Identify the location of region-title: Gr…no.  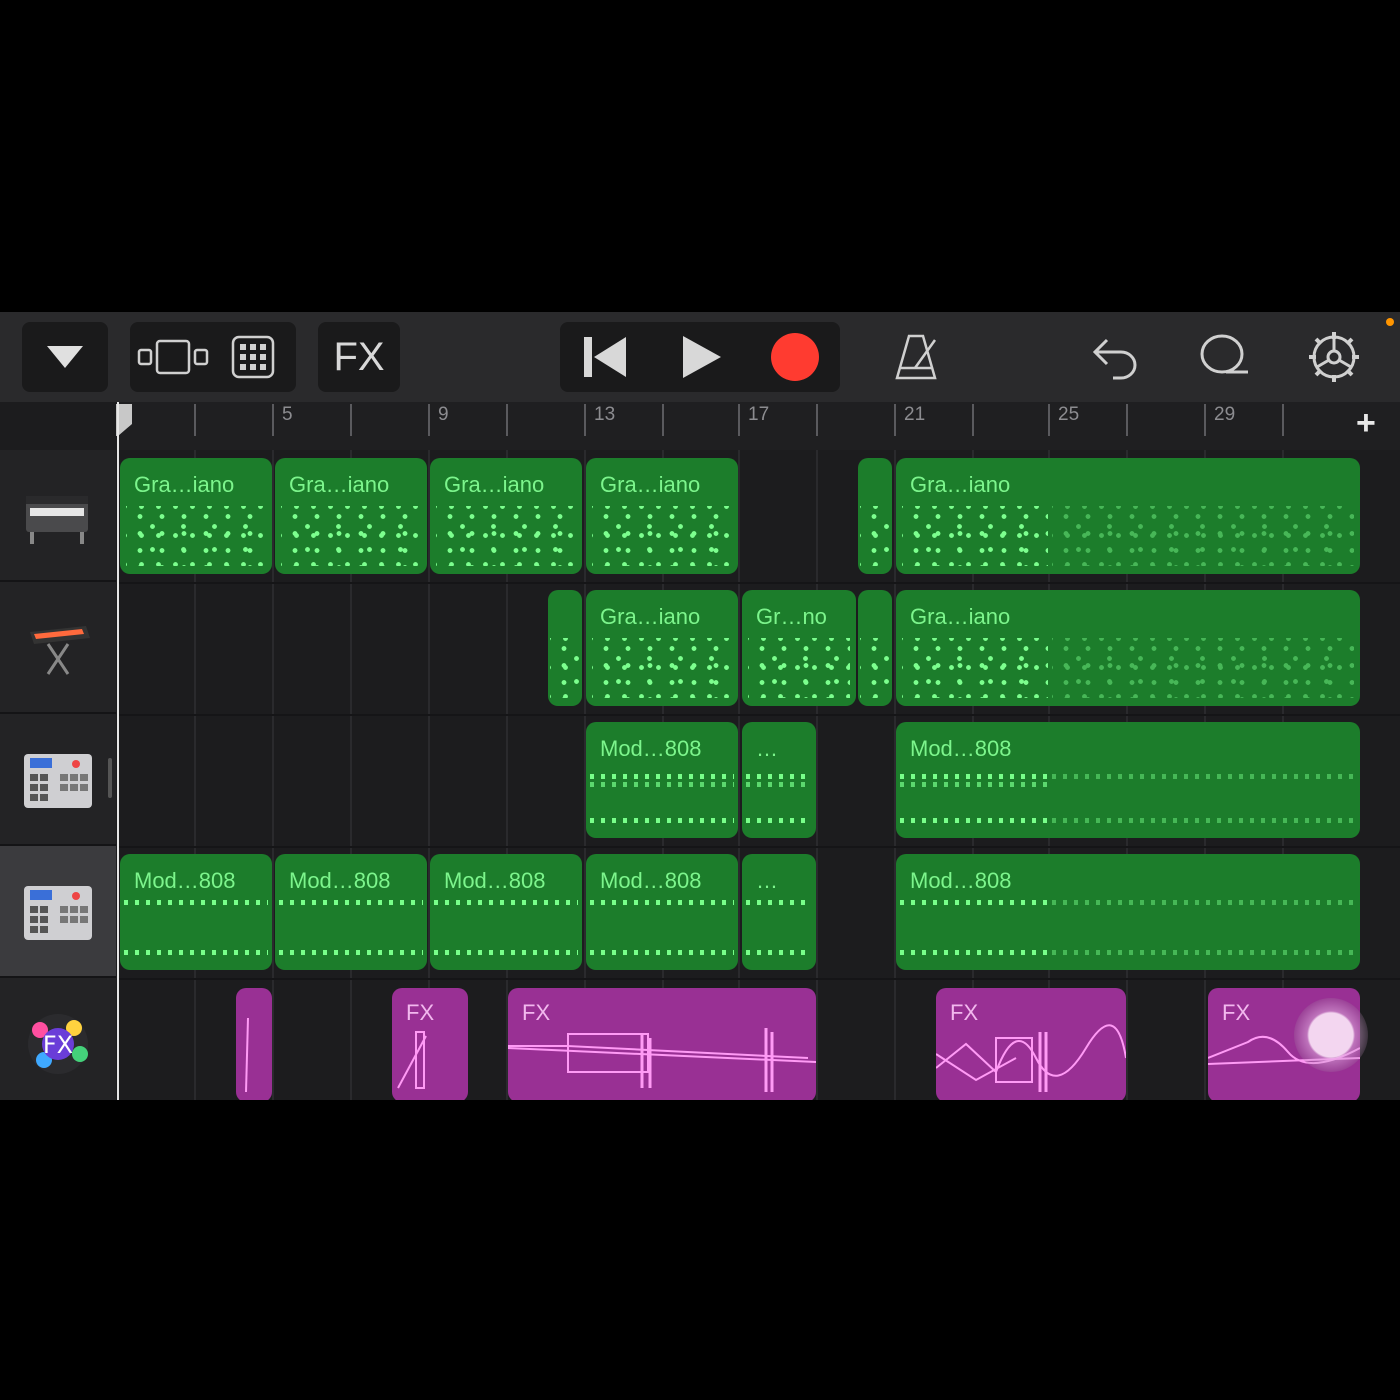
(791, 616).